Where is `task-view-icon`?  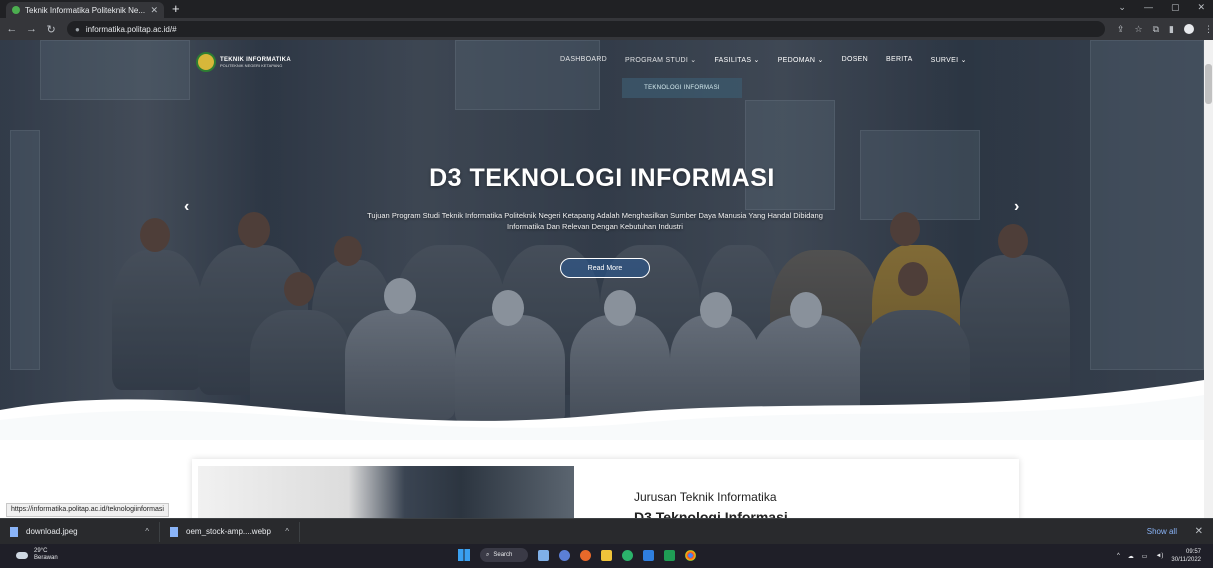
task-view-icon is located at coordinates (543, 555).